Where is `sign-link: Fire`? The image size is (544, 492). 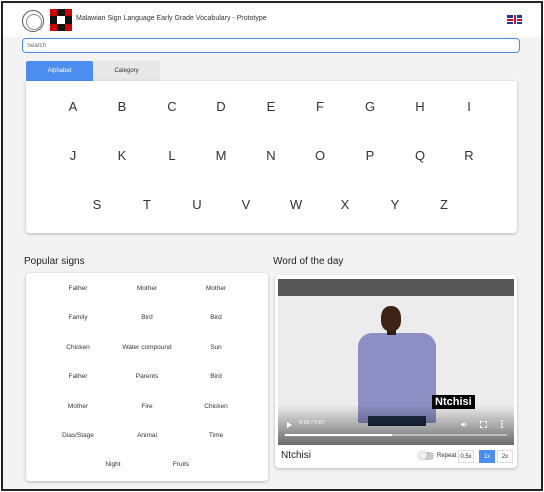 sign-link: Fire is located at coordinates (146, 406).